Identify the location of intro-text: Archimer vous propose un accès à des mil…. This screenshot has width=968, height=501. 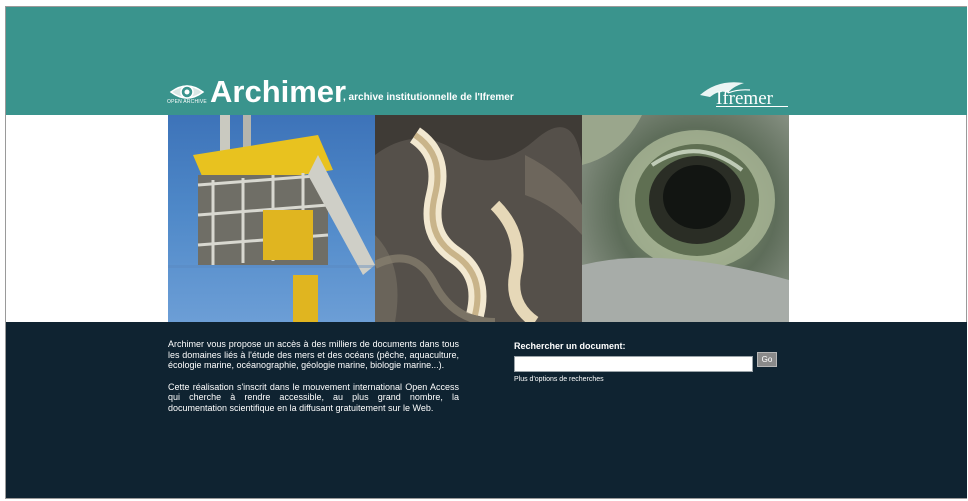
(313, 381).